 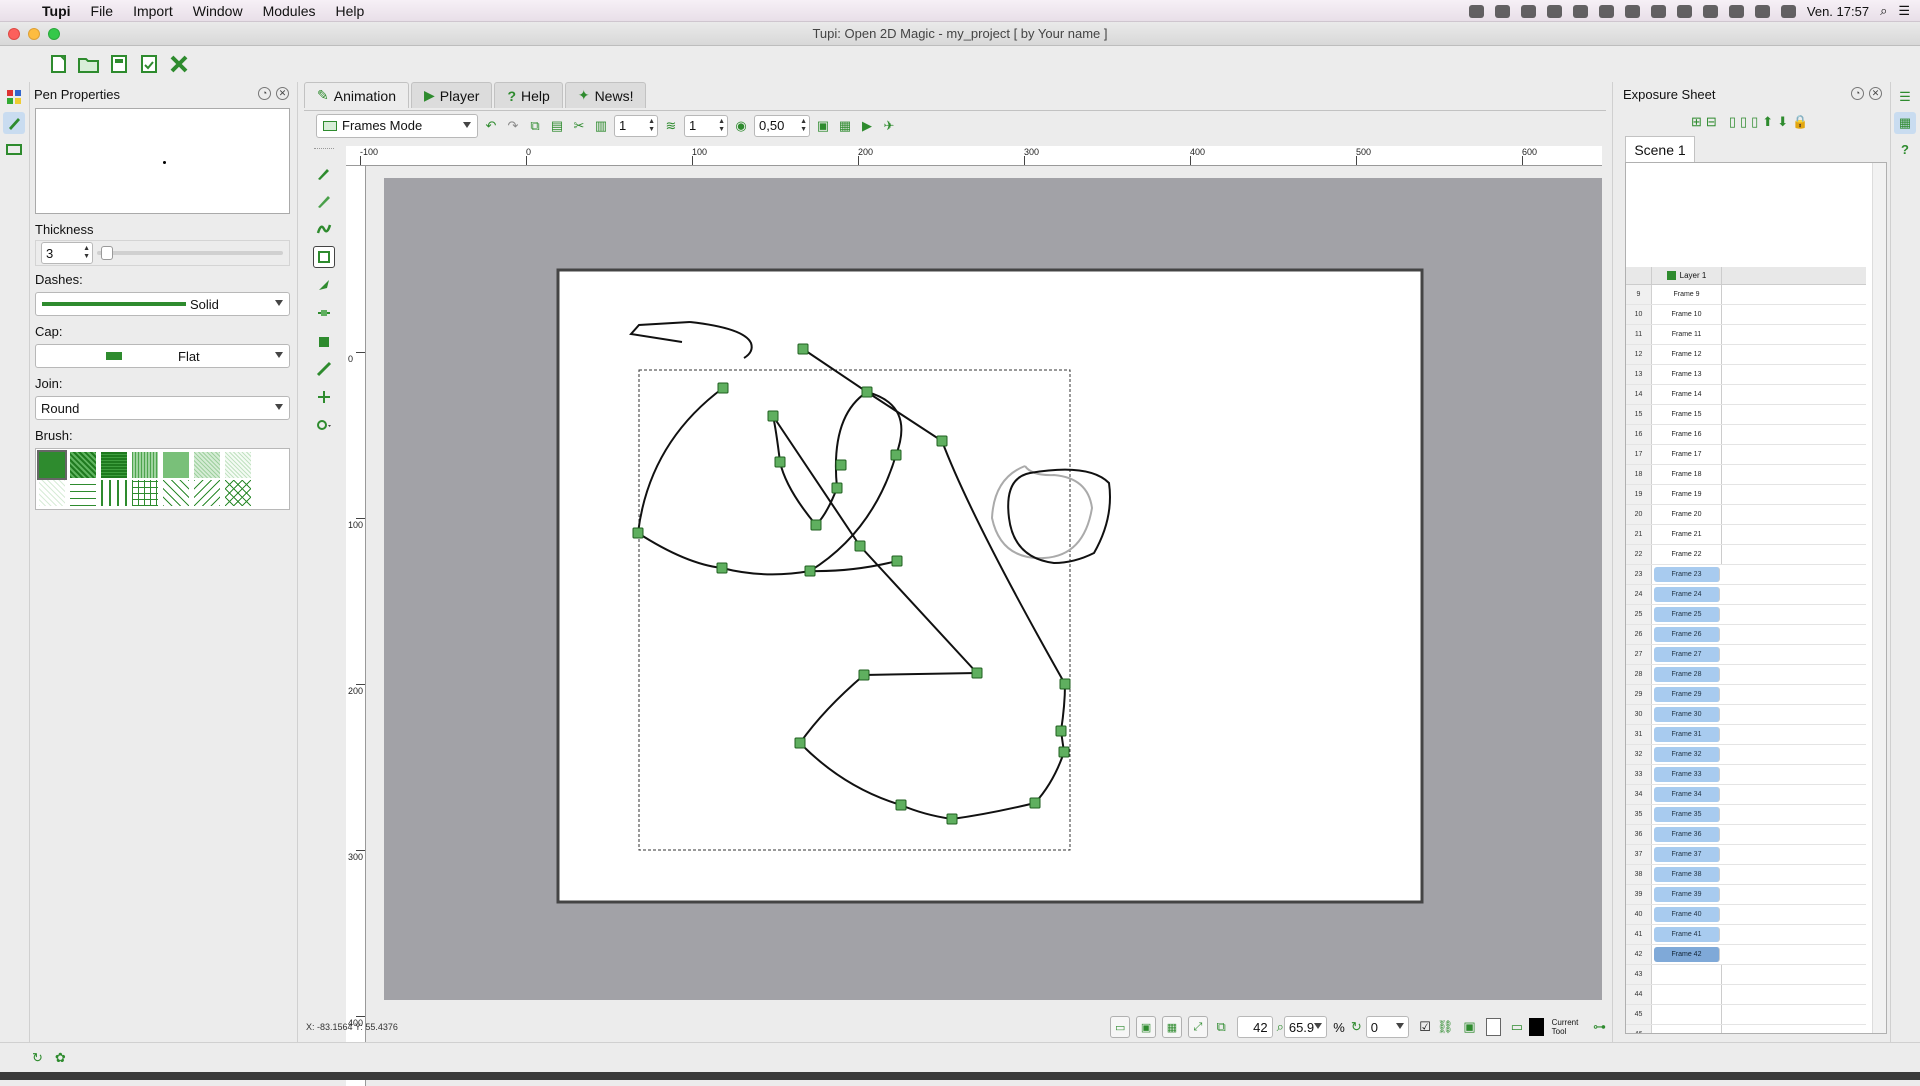 I want to click on frame-row: 25 Frame 25, so click(x=1746, y=615).